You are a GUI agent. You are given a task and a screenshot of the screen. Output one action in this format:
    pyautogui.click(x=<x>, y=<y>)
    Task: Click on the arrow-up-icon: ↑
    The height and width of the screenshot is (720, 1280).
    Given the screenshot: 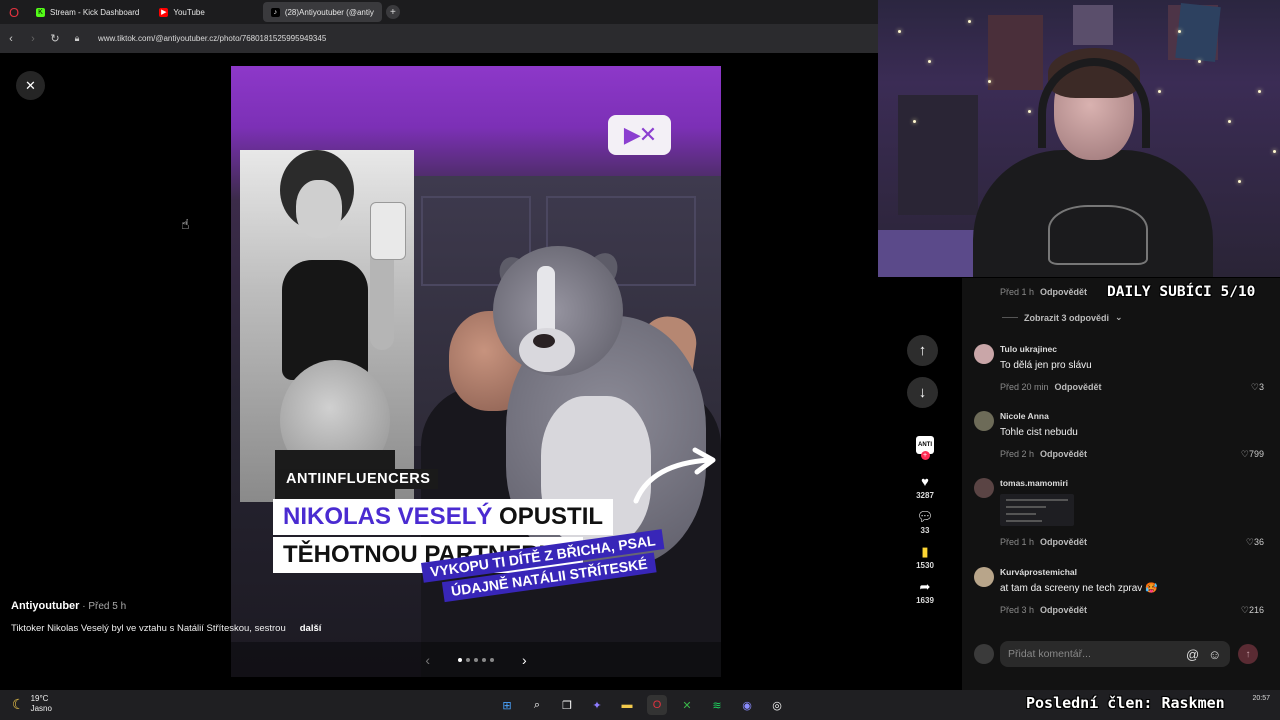 What is the action you would take?
    pyautogui.click(x=922, y=350)
    